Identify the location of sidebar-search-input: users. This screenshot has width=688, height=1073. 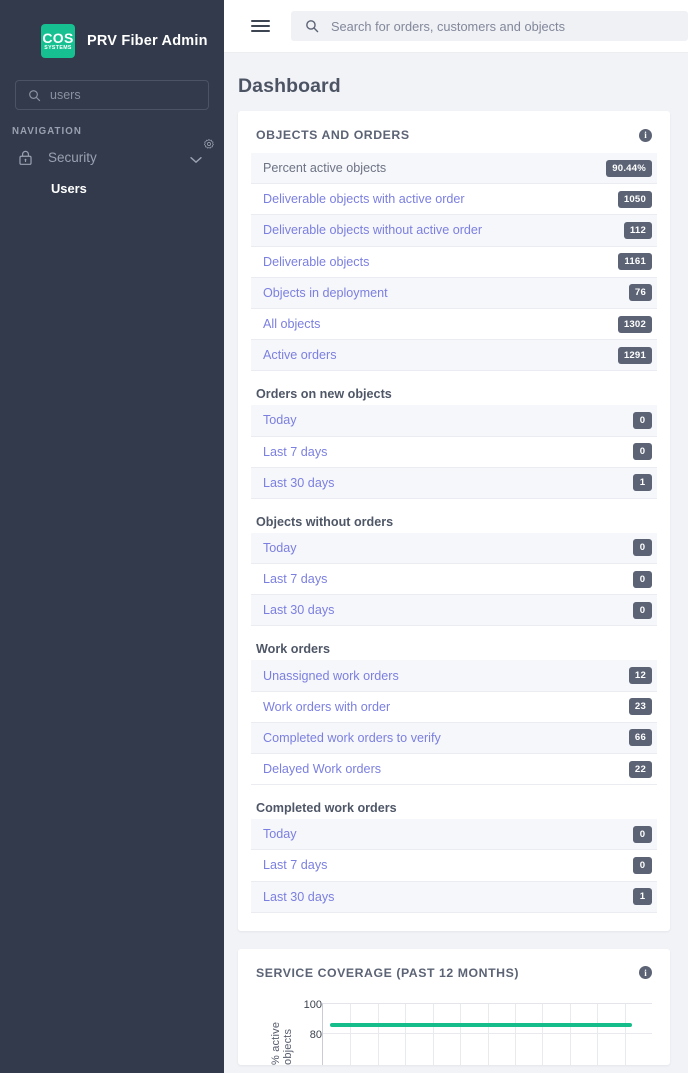
(112, 95).